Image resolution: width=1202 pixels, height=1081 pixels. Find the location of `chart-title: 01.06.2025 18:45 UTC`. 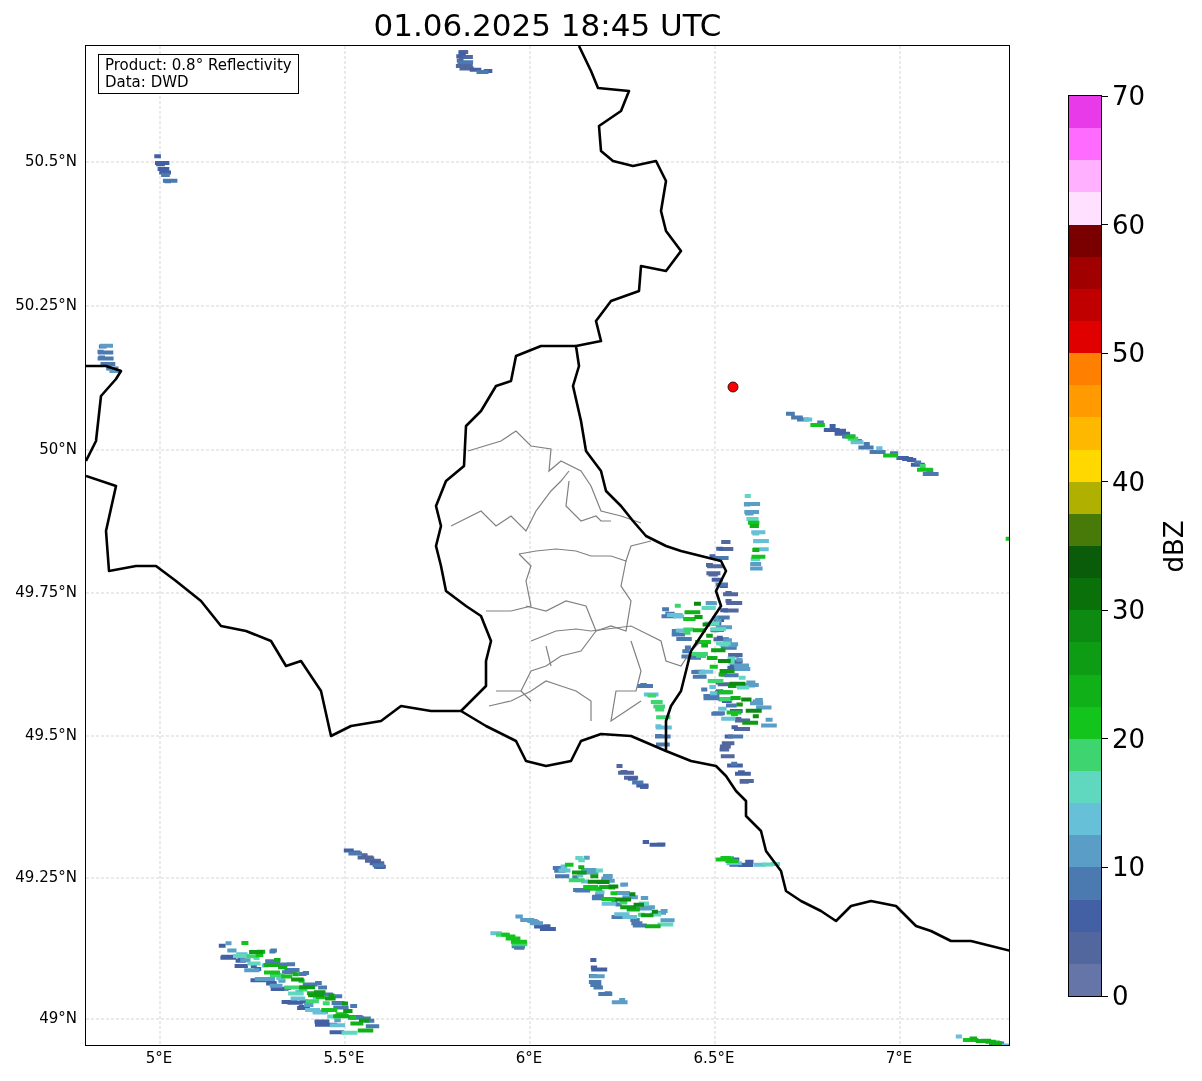

chart-title: 01.06.2025 18:45 UTC is located at coordinates (547, 25).